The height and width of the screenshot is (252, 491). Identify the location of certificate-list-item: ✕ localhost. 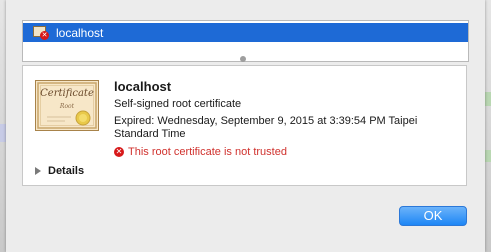
(245, 32).